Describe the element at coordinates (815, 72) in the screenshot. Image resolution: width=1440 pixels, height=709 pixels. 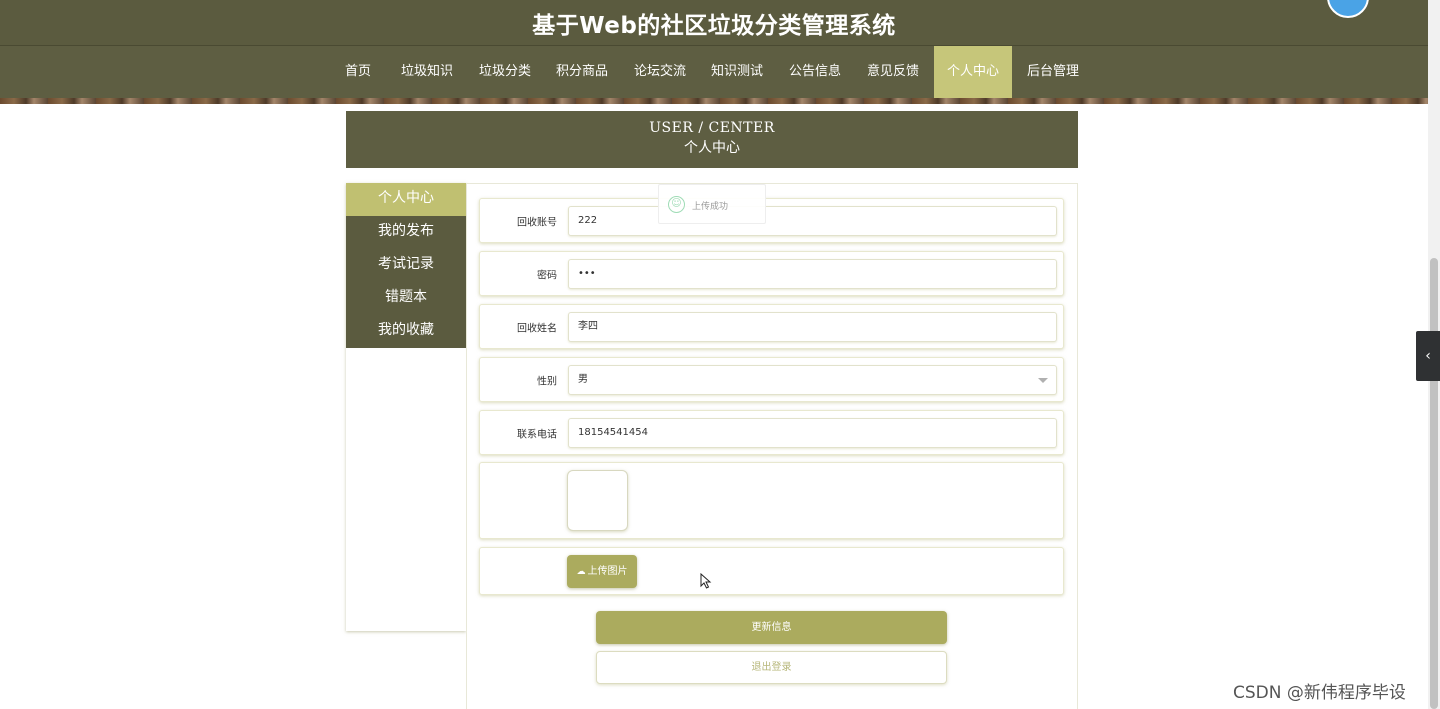
I see `nav-item-announcements: 公告信息` at that location.